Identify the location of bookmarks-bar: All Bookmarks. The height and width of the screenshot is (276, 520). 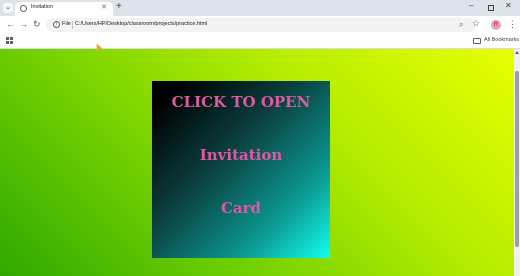
(260, 41).